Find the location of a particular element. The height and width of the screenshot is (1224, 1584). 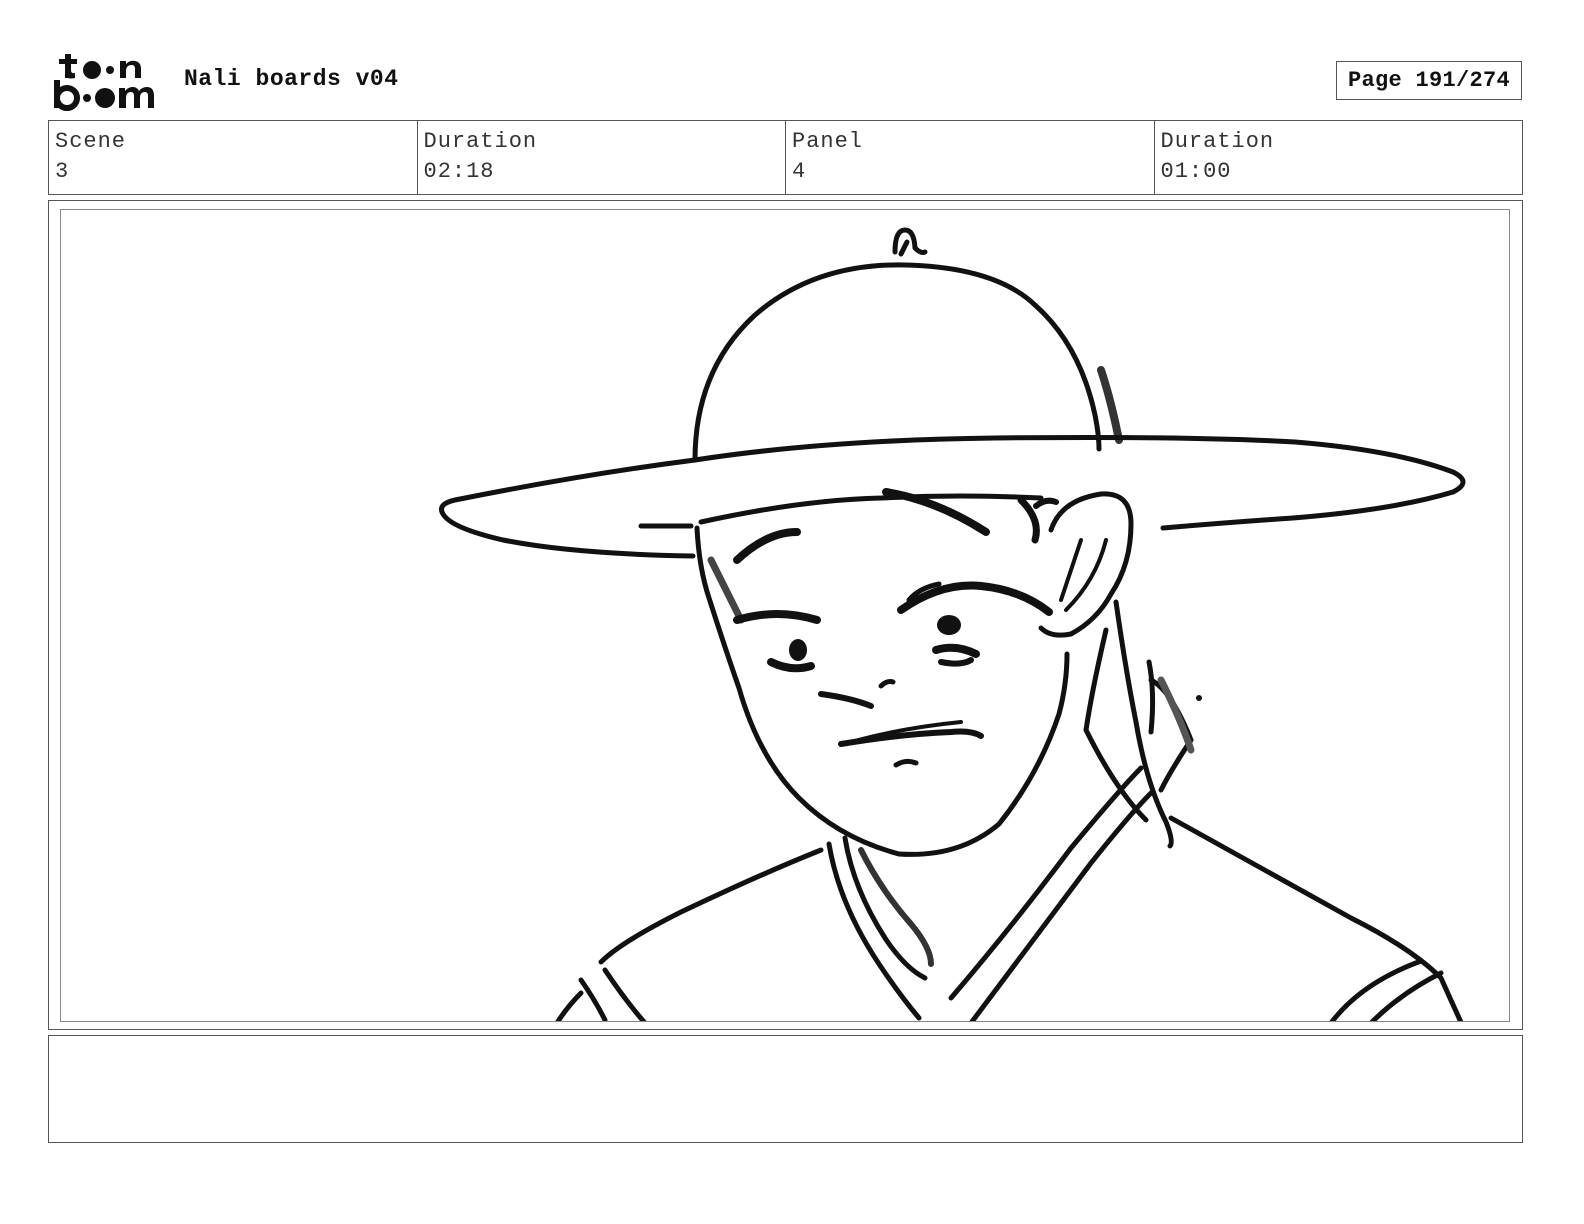

panel-duration-label: Duration is located at coordinates (1217, 141).